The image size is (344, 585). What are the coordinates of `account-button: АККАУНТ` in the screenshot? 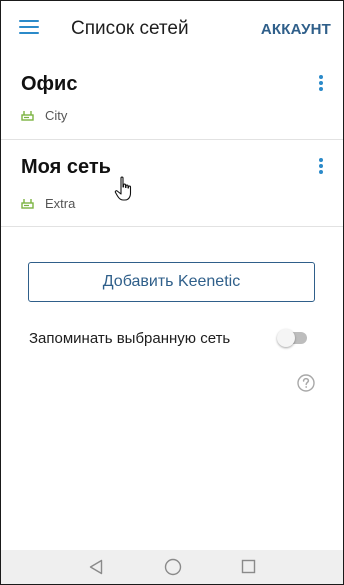 It's located at (296, 29).